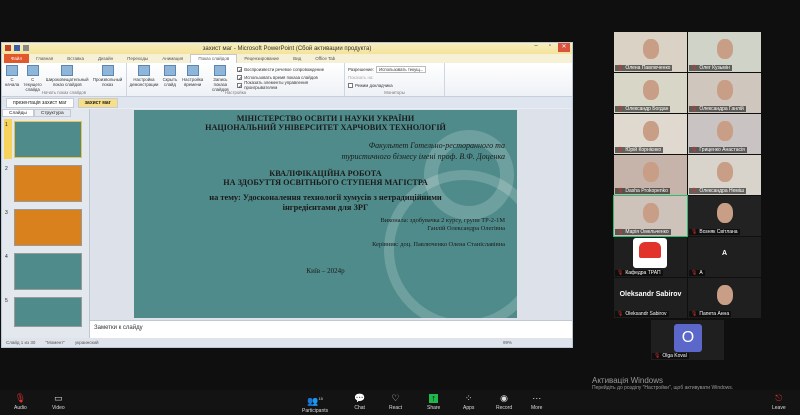  I want to click on participant-name: 🎙 Олександра Неміш, so click(717, 191).